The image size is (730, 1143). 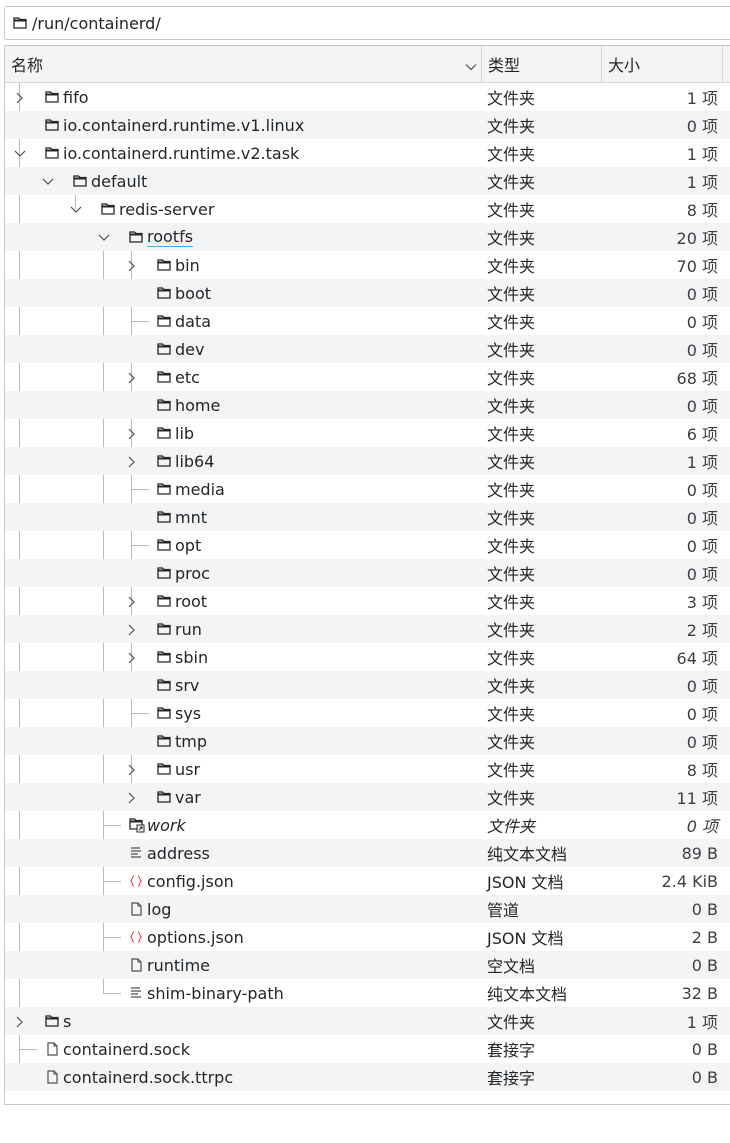 I want to click on file-size: 68 项, so click(x=697, y=378).